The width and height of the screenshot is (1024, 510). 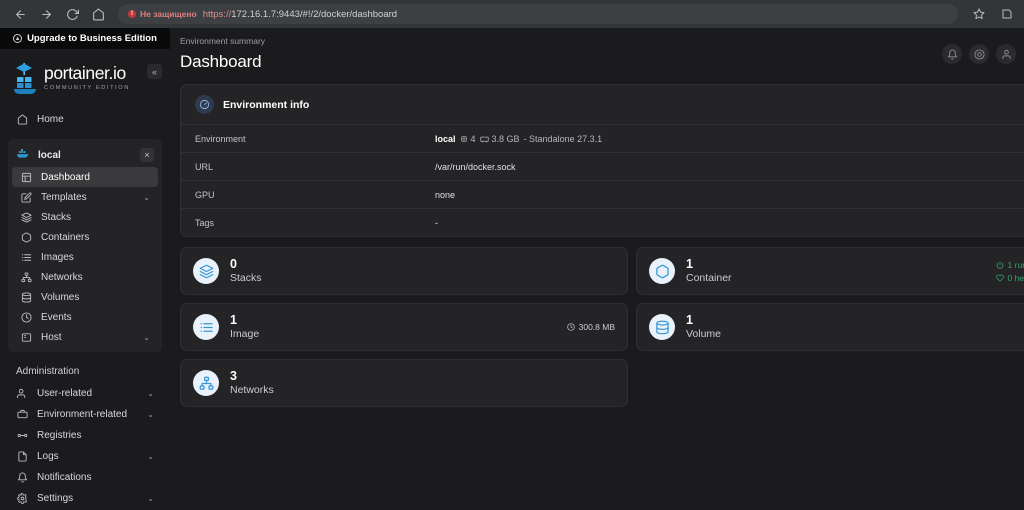 I want to click on help-icon, so click(x=979, y=54).